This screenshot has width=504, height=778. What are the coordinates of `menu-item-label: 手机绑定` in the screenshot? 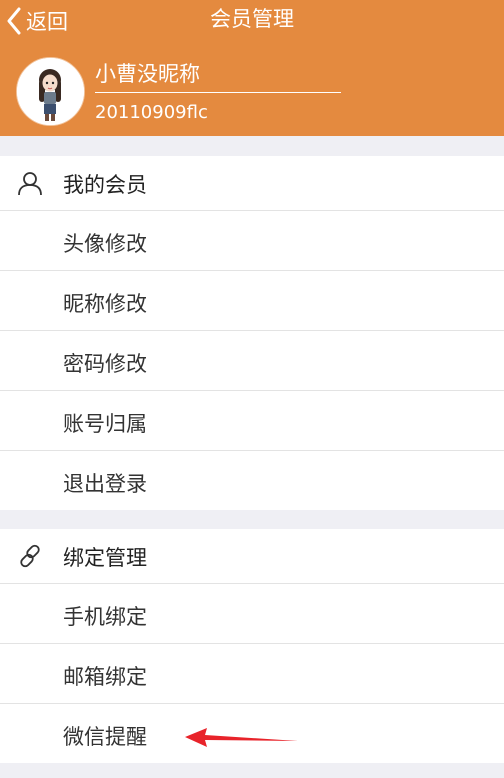 It's located at (105, 617).